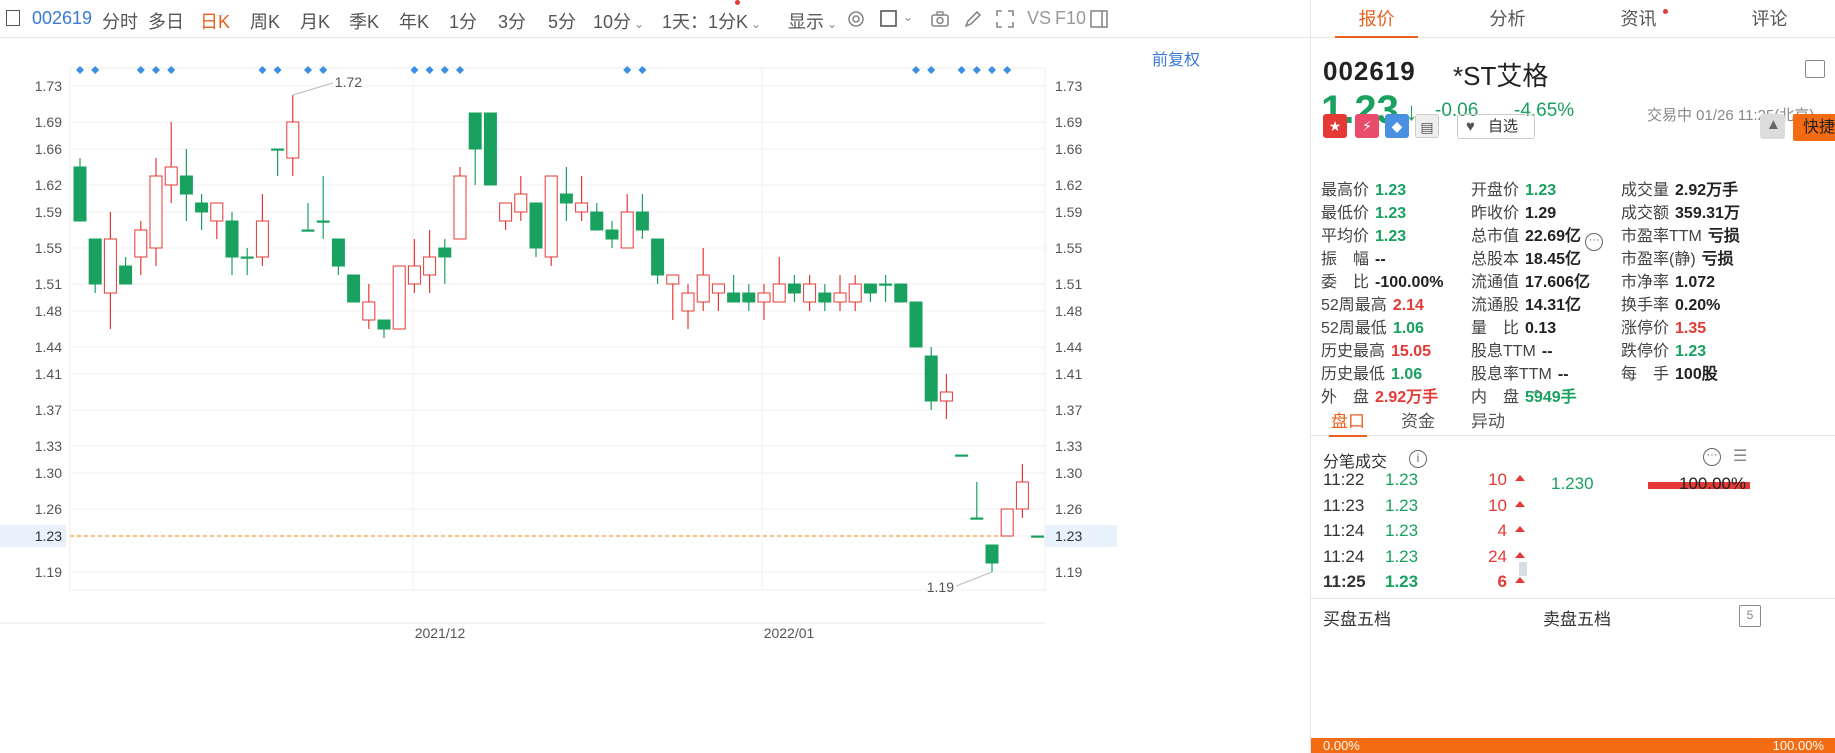 The image size is (1835, 753). I want to click on hot-icon: ⚡, so click(1367, 126).